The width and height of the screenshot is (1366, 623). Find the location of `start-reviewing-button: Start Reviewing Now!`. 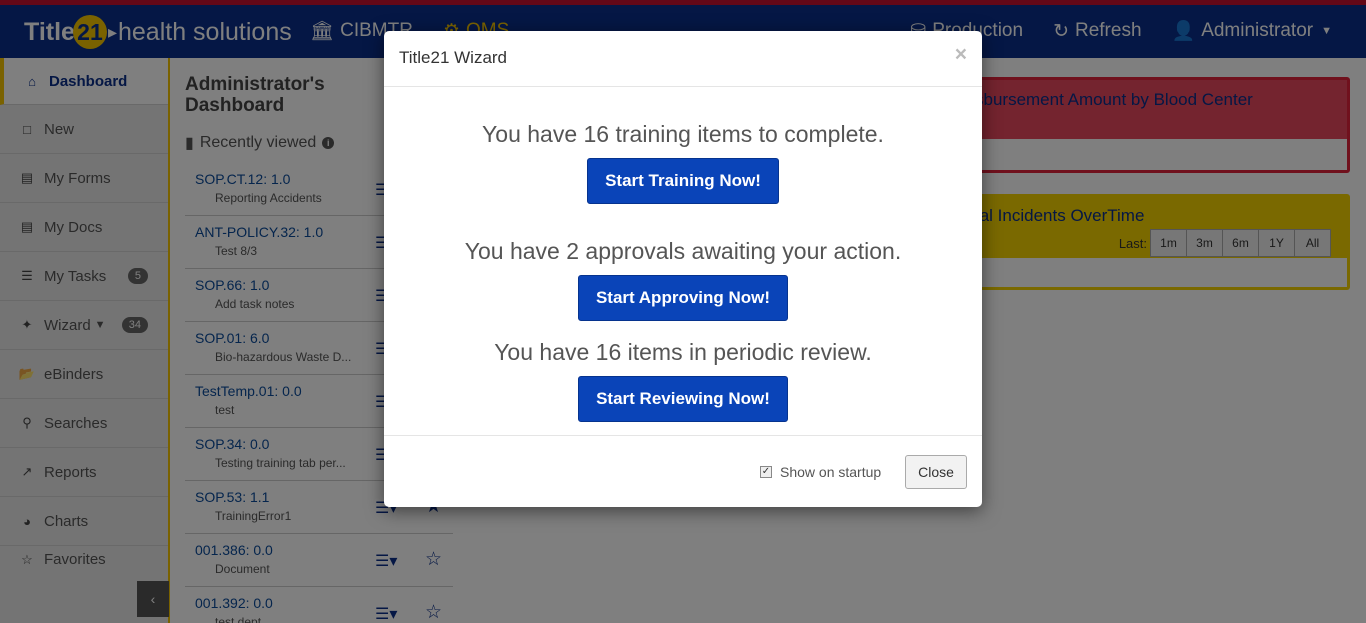

start-reviewing-button: Start Reviewing Now! is located at coordinates (683, 399).